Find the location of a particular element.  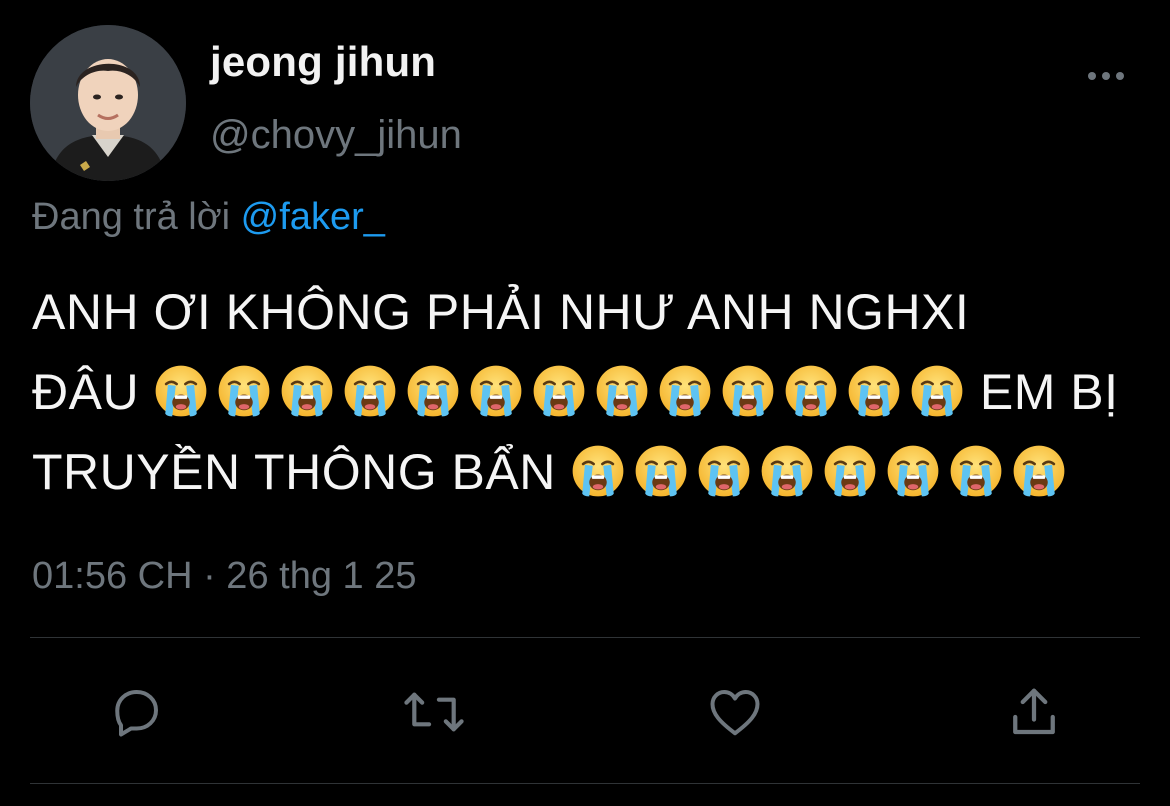

share-button is located at coordinates (1034, 712).